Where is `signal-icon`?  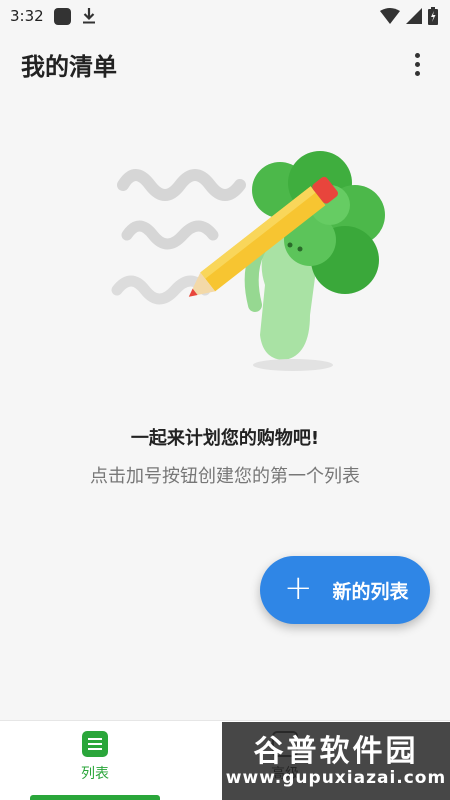 signal-icon is located at coordinates (414, 16).